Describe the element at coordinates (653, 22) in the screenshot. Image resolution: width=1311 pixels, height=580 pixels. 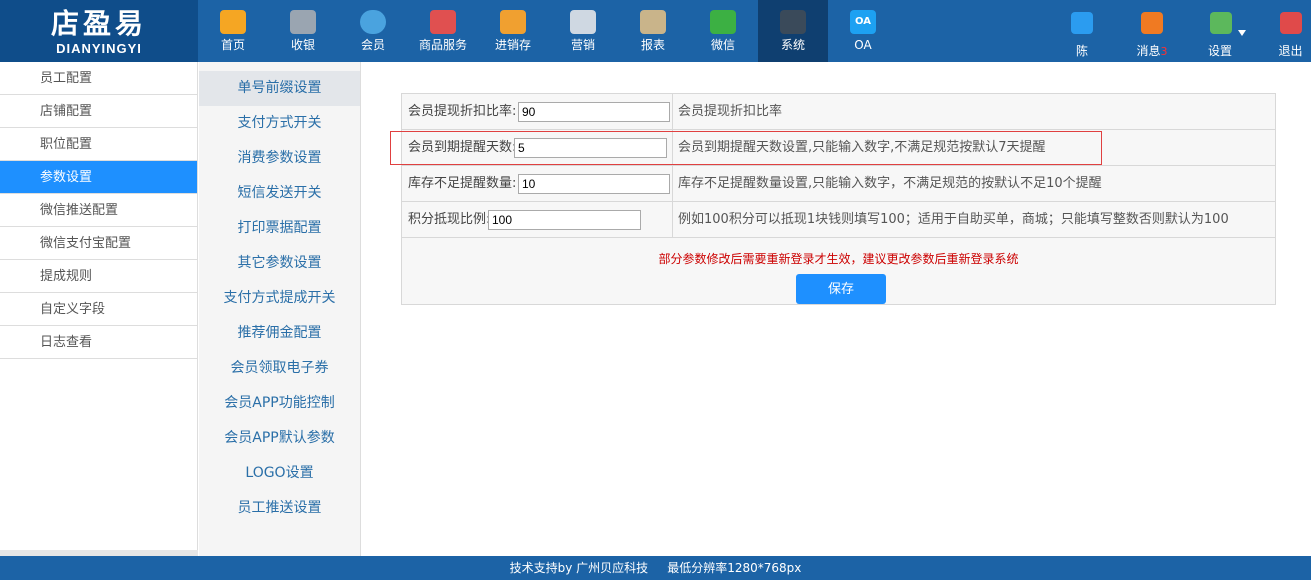
I see `report-icon` at that location.